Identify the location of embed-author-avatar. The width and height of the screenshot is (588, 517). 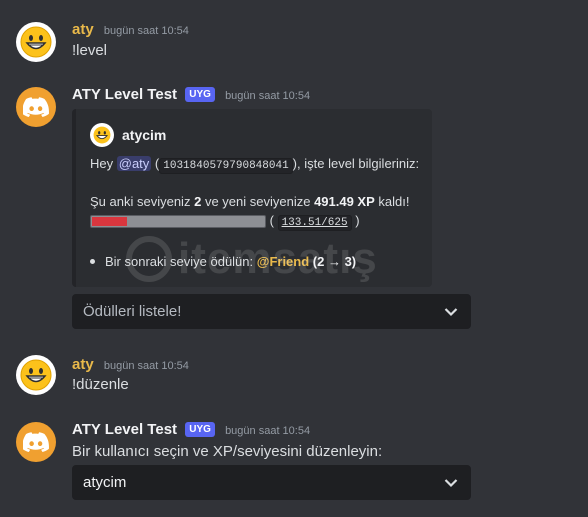
(102, 135).